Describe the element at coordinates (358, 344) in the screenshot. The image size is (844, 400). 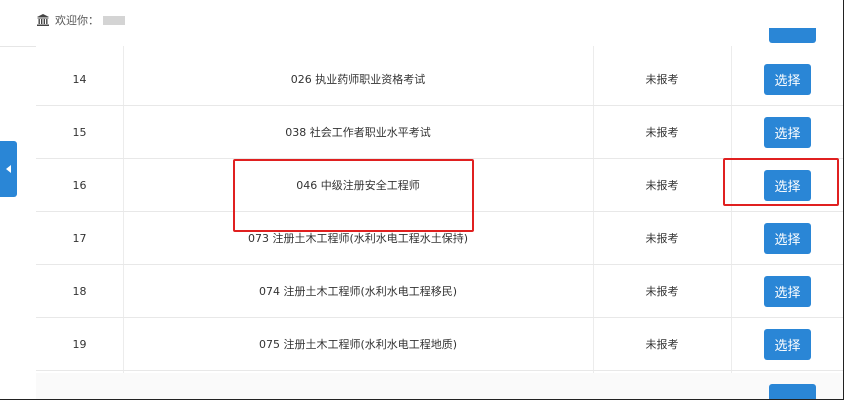
I see `exam-name: 075 注册土木工程师(水利水电工程地质)` at that location.